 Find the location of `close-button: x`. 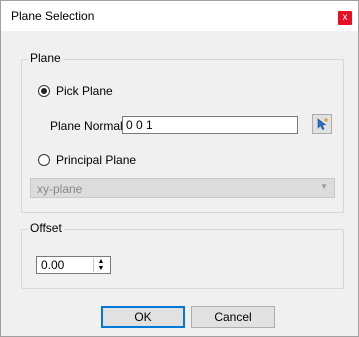

close-button: x is located at coordinates (345, 18).